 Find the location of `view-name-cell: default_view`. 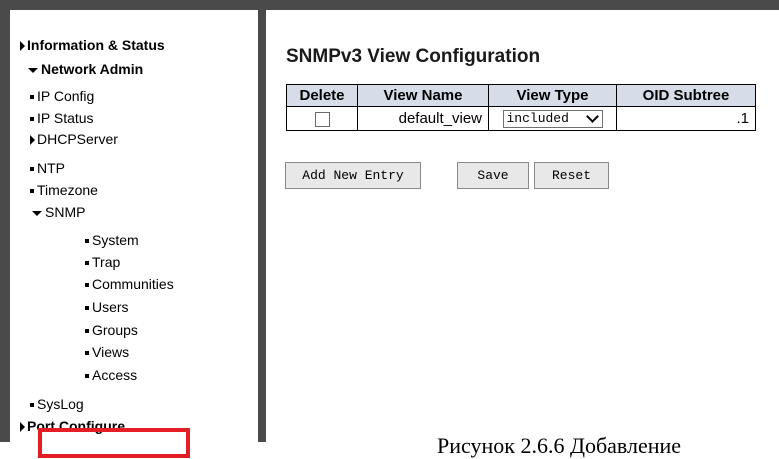

view-name-cell: default_view is located at coordinates (423, 118).